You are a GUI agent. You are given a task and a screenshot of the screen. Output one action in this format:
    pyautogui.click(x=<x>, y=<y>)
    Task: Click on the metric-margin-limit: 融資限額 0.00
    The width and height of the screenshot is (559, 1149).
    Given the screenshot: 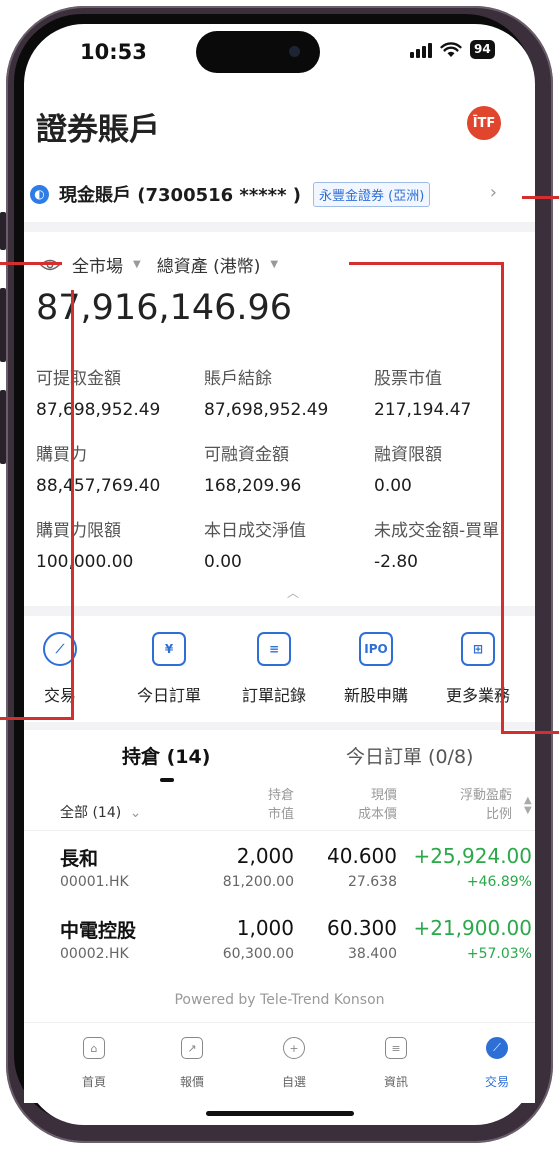 What is the action you would take?
    pyautogui.click(x=459, y=468)
    